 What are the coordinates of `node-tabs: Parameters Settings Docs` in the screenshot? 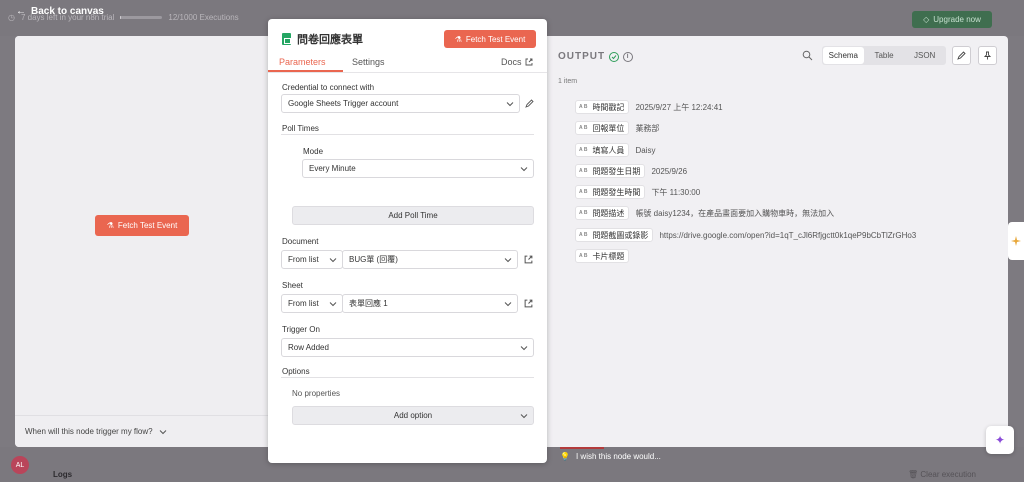 It's located at (407, 64).